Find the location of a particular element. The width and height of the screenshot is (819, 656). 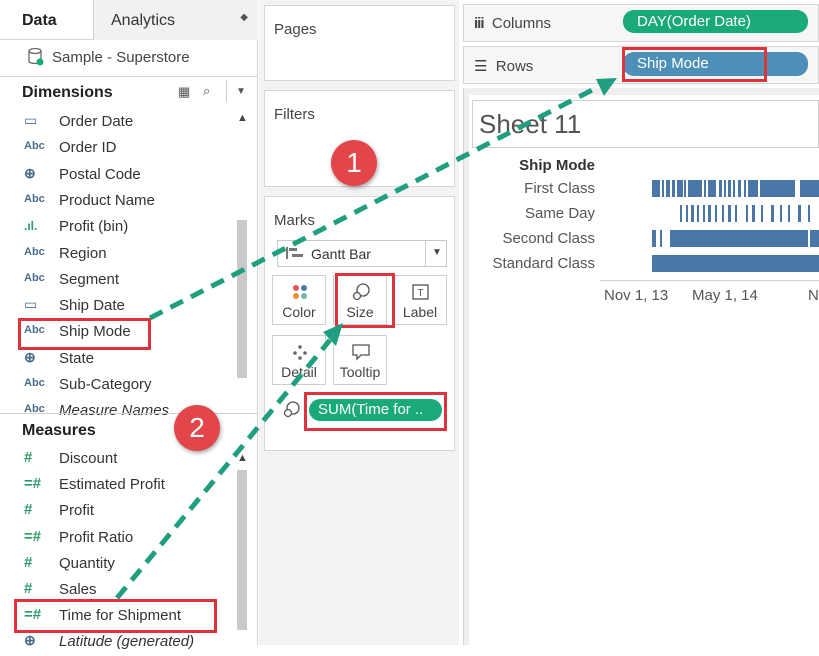

field-label: Discount is located at coordinates (88, 458).